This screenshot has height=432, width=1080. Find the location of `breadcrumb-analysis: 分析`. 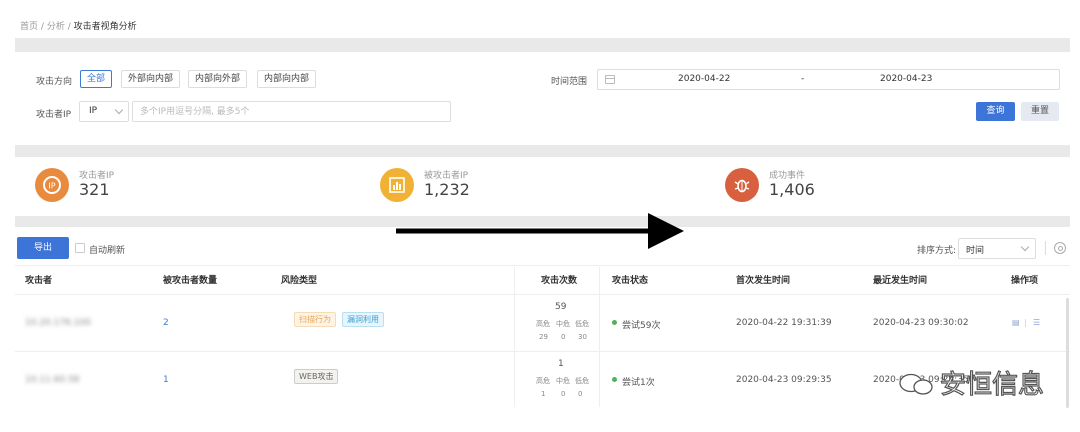

breadcrumb-analysis: 分析 is located at coordinates (56, 27).